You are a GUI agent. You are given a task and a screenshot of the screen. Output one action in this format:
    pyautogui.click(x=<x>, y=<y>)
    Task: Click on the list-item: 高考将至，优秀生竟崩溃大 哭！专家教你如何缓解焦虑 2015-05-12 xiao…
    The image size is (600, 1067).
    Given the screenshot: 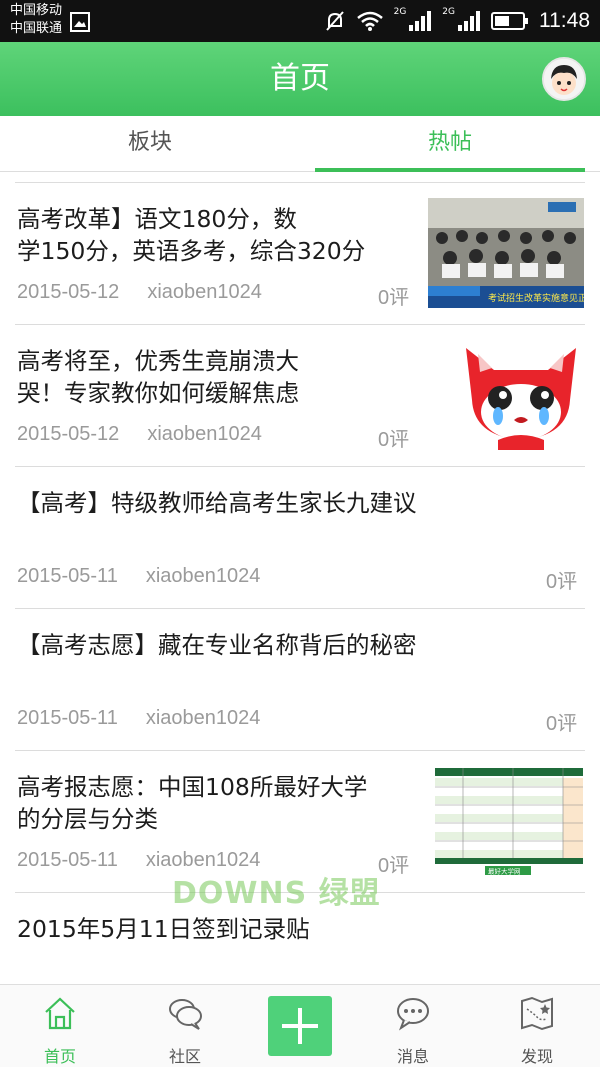 What is the action you would take?
    pyautogui.click(x=300, y=396)
    